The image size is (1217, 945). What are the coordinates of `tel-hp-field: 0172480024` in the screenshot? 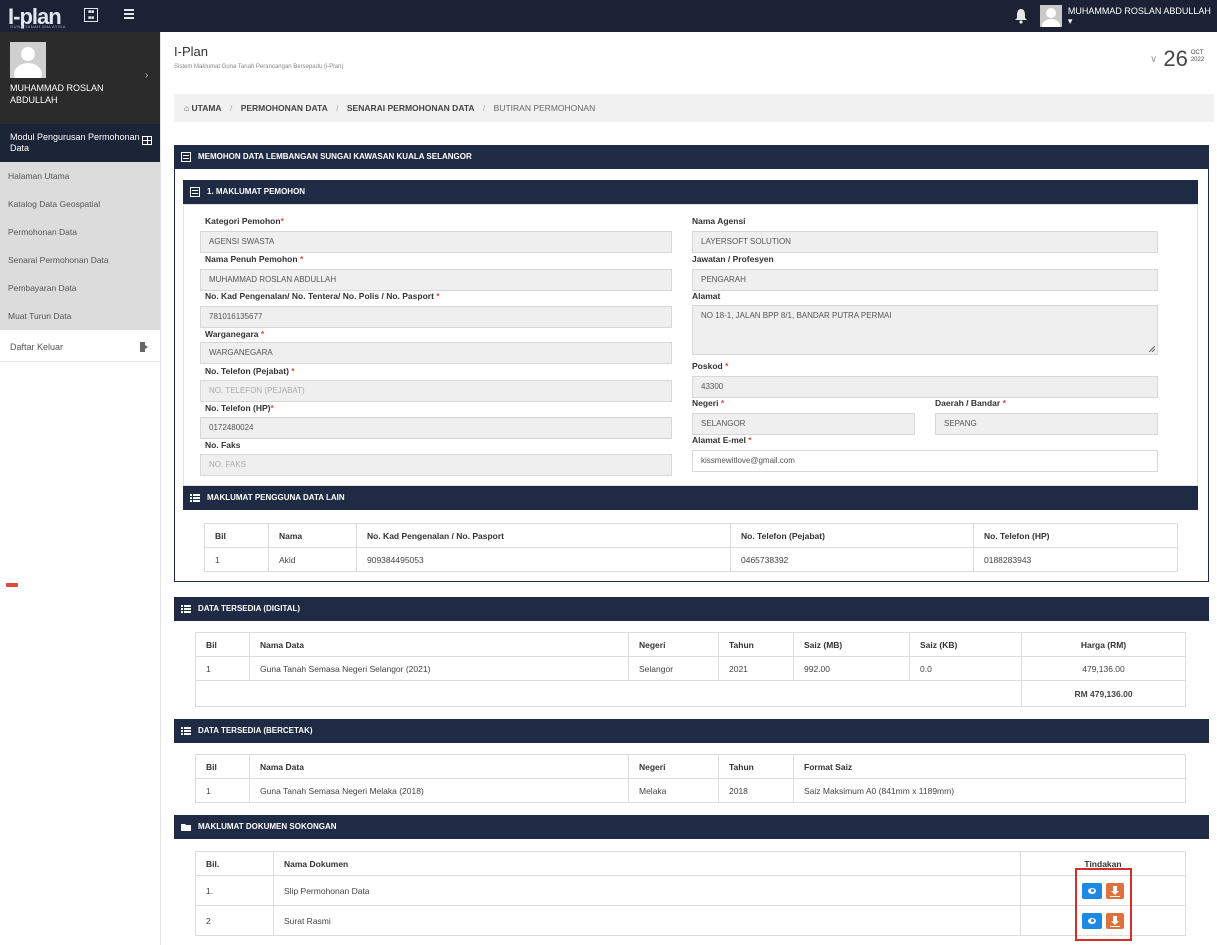 It's located at (436, 428).